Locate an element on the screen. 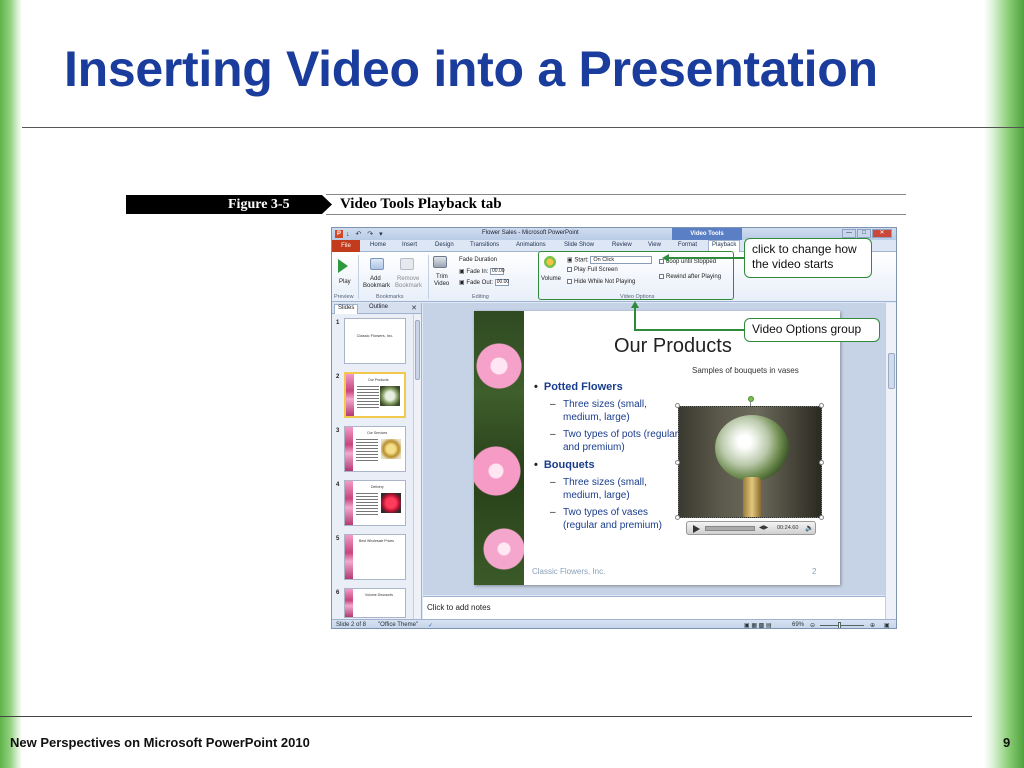 This screenshot has width=1024, height=768. footer-divider is located at coordinates (486, 716).